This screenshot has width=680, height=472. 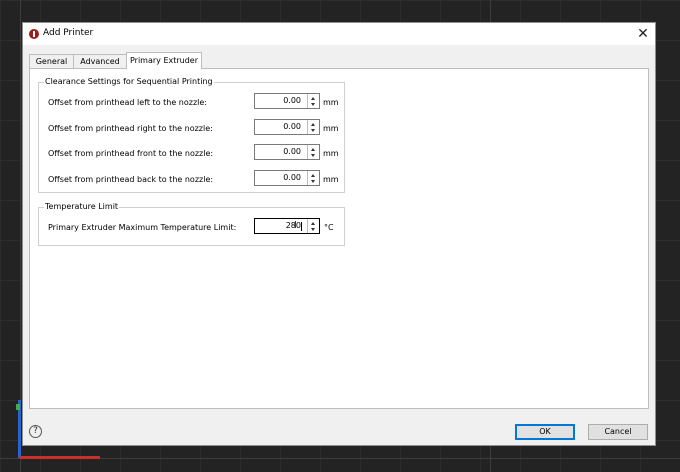 I want to click on ibeam-cursor-icon: I, so click(x=295, y=225).